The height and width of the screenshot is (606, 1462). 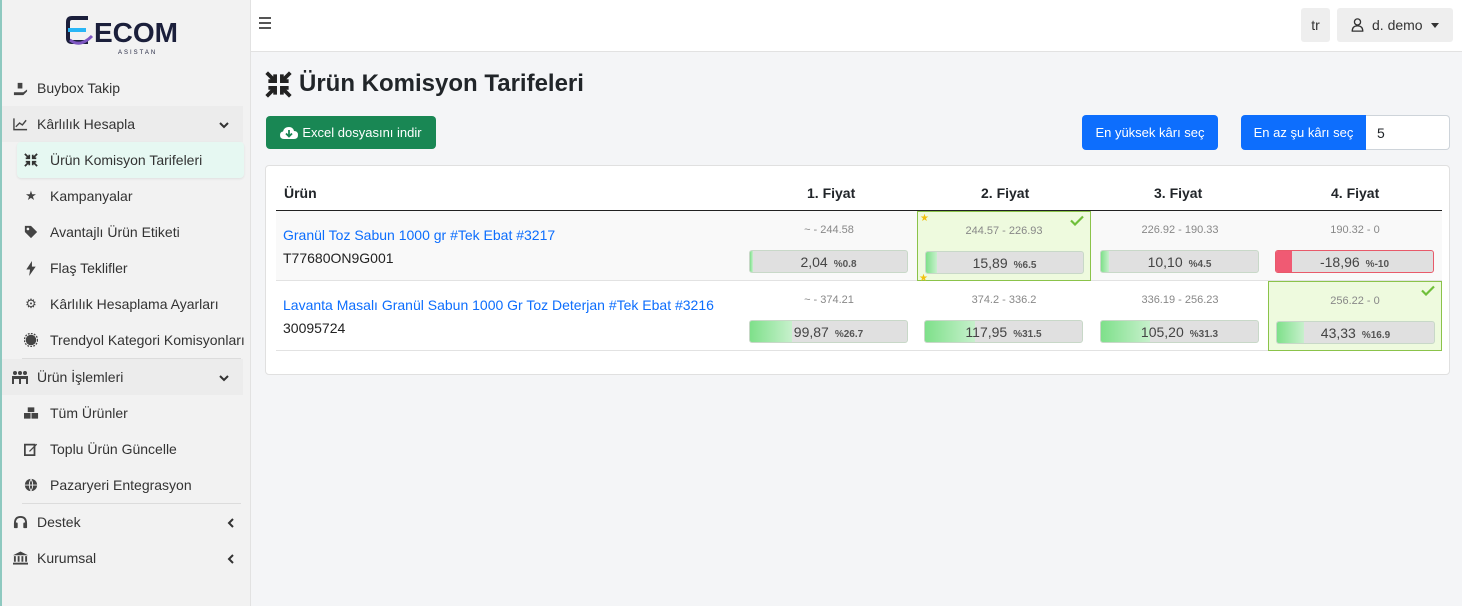 I want to click on user-name: d. demo, so click(x=1397, y=25).